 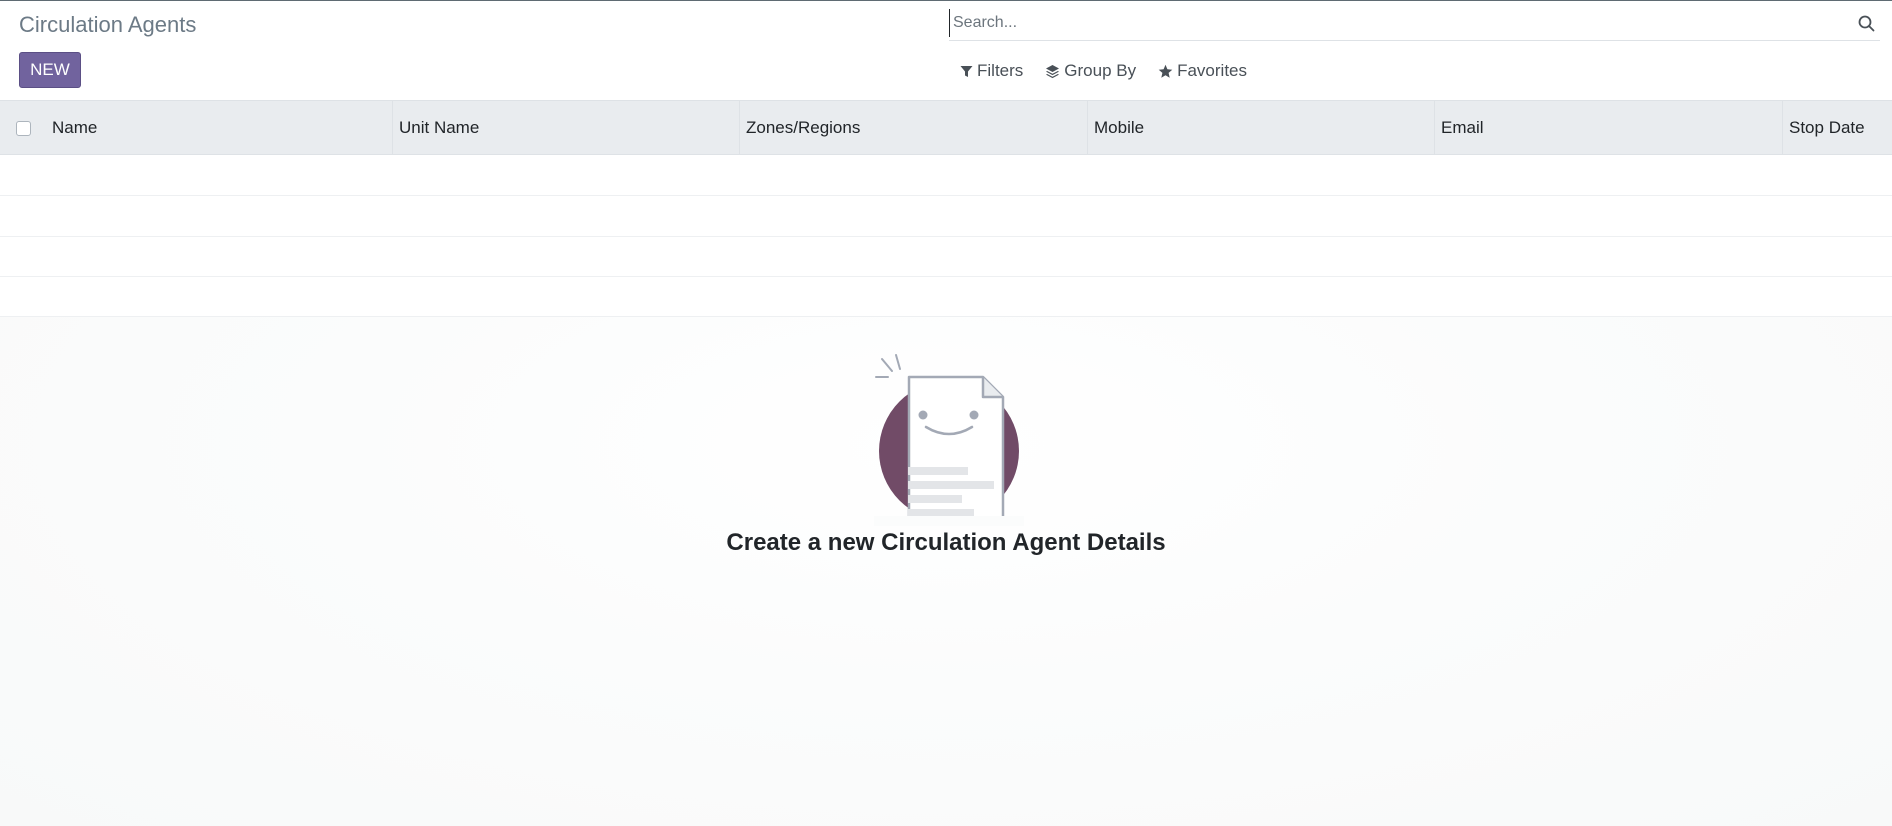 I want to click on favorites-label: Favorites, so click(x=1212, y=70).